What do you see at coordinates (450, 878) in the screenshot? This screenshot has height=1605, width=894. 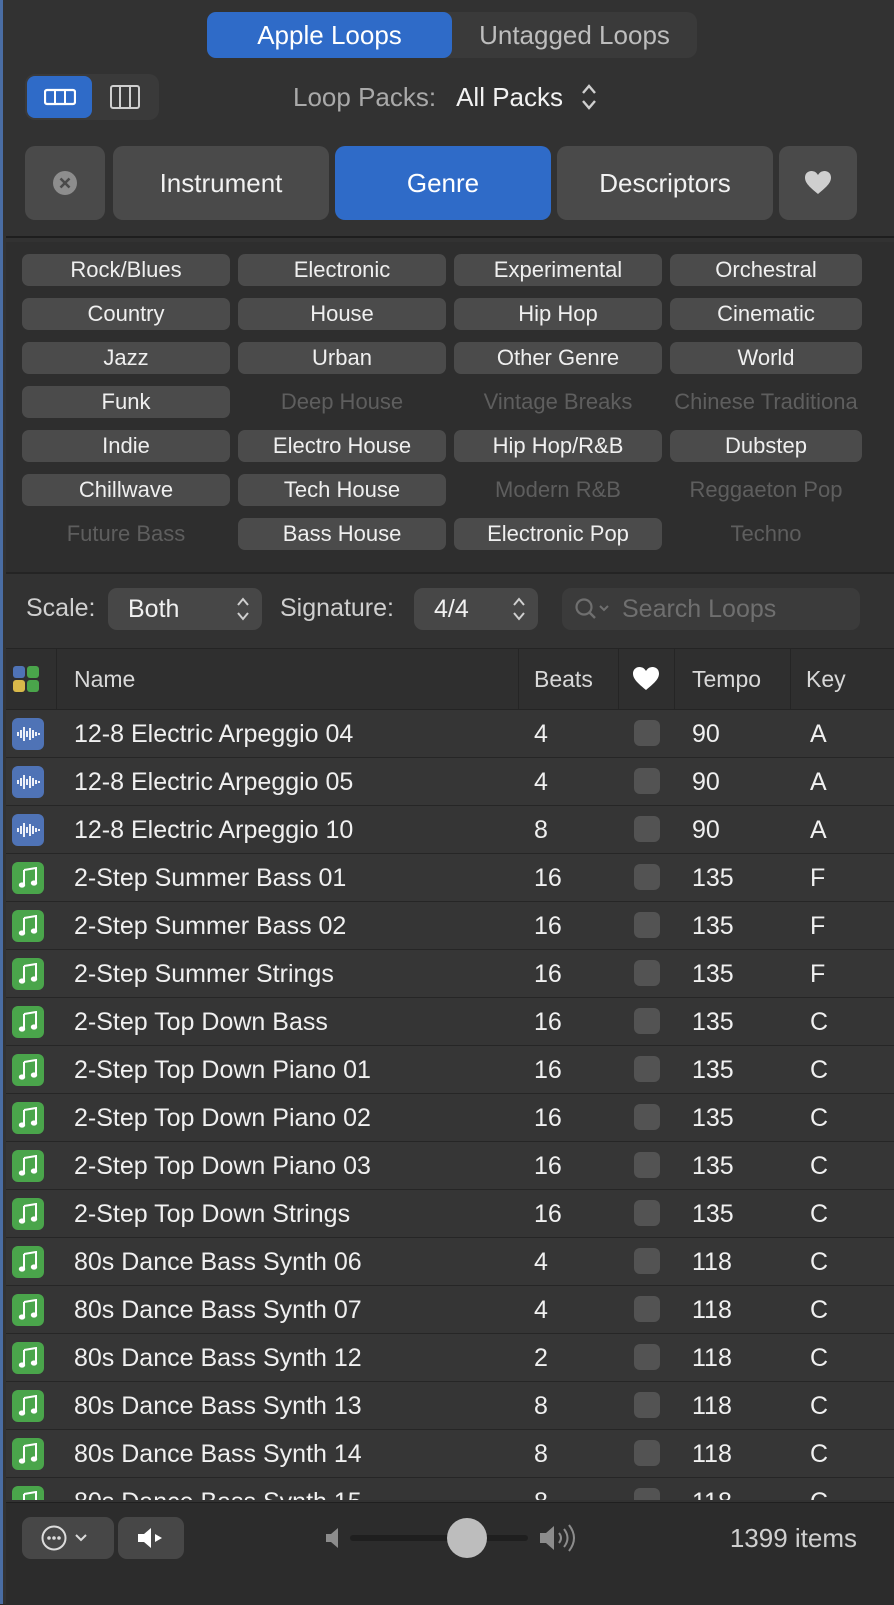 I see `loop-row: 2-Step Summer Bass 01 16 135 F` at bounding box center [450, 878].